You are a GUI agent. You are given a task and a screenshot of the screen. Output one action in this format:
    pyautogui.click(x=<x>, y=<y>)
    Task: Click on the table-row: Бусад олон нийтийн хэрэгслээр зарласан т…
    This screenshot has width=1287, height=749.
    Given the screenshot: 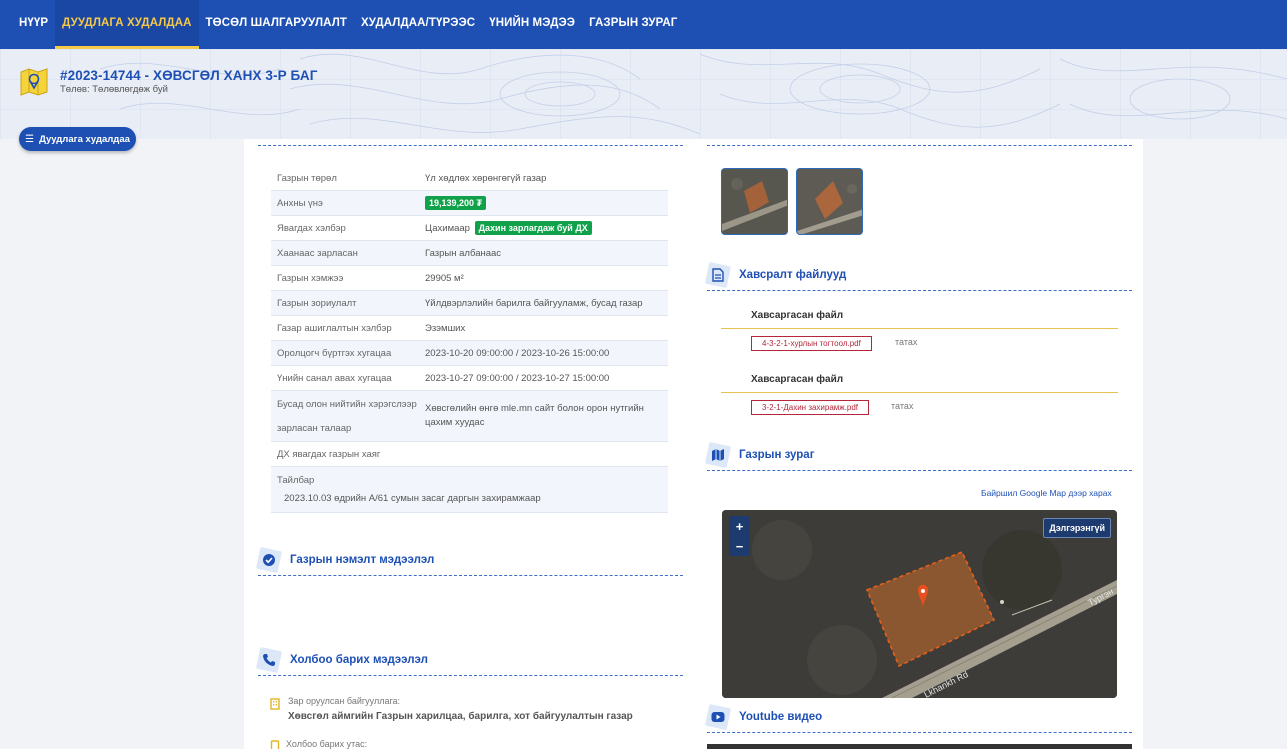 What is the action you would take?
    pyautogui.click(x=469, y=416)
    